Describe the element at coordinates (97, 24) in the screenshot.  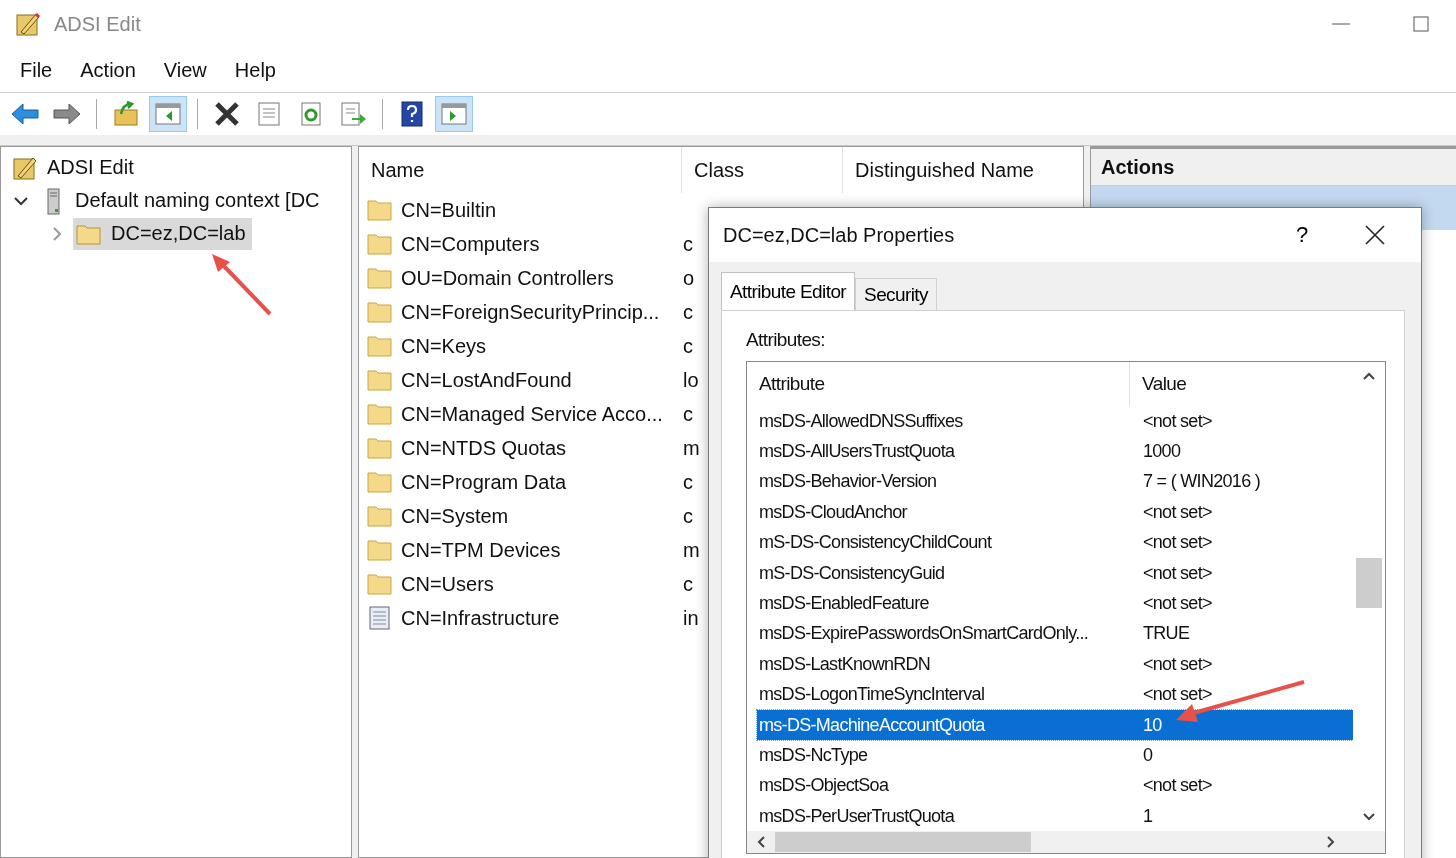
I see `window-title: ADSI Edit` at that location.